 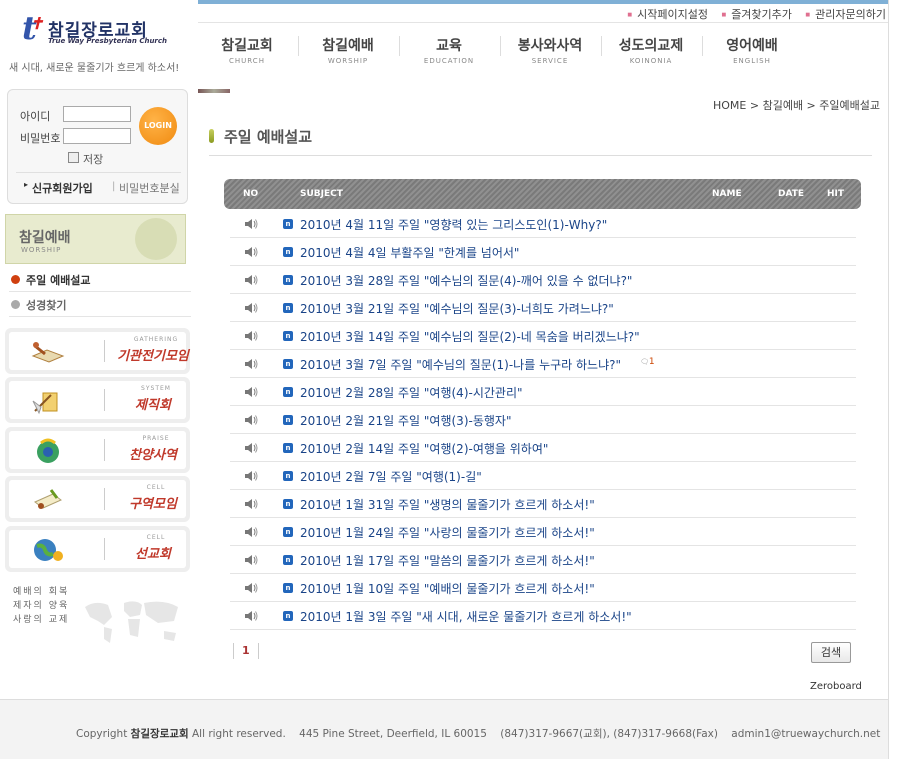 I want to click on id-label: 아이디, so click(x=35, y=116).